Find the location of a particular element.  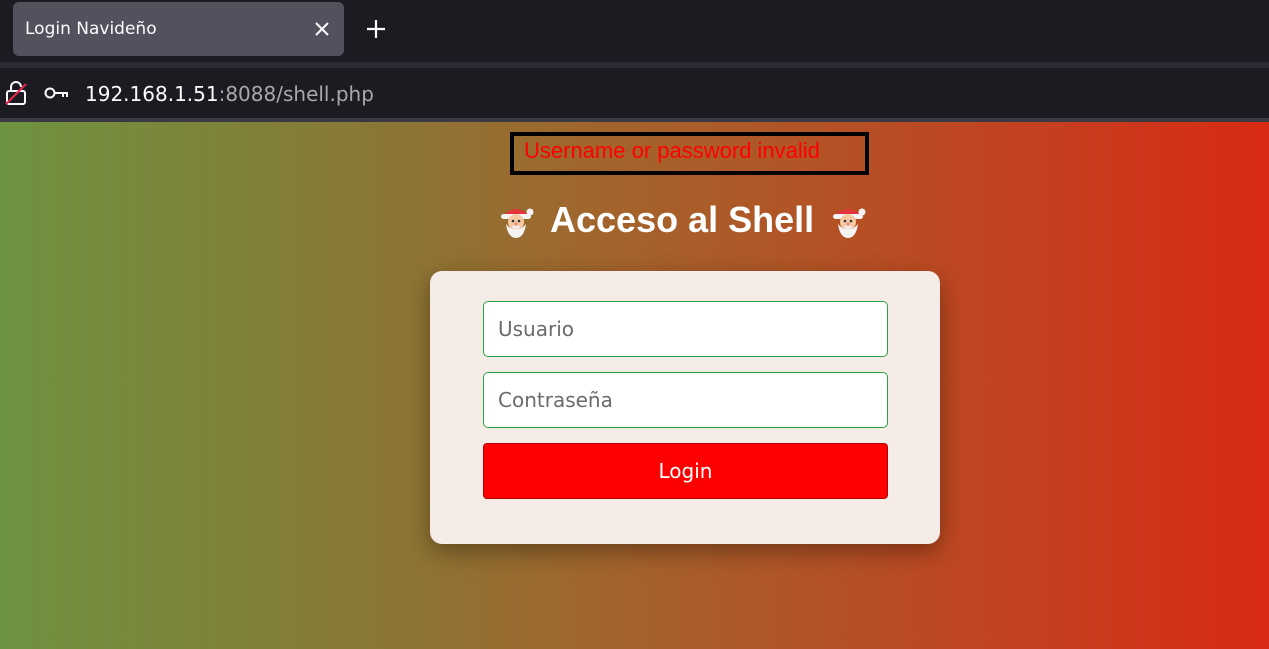

username-input is located at coordinates (685, 329).